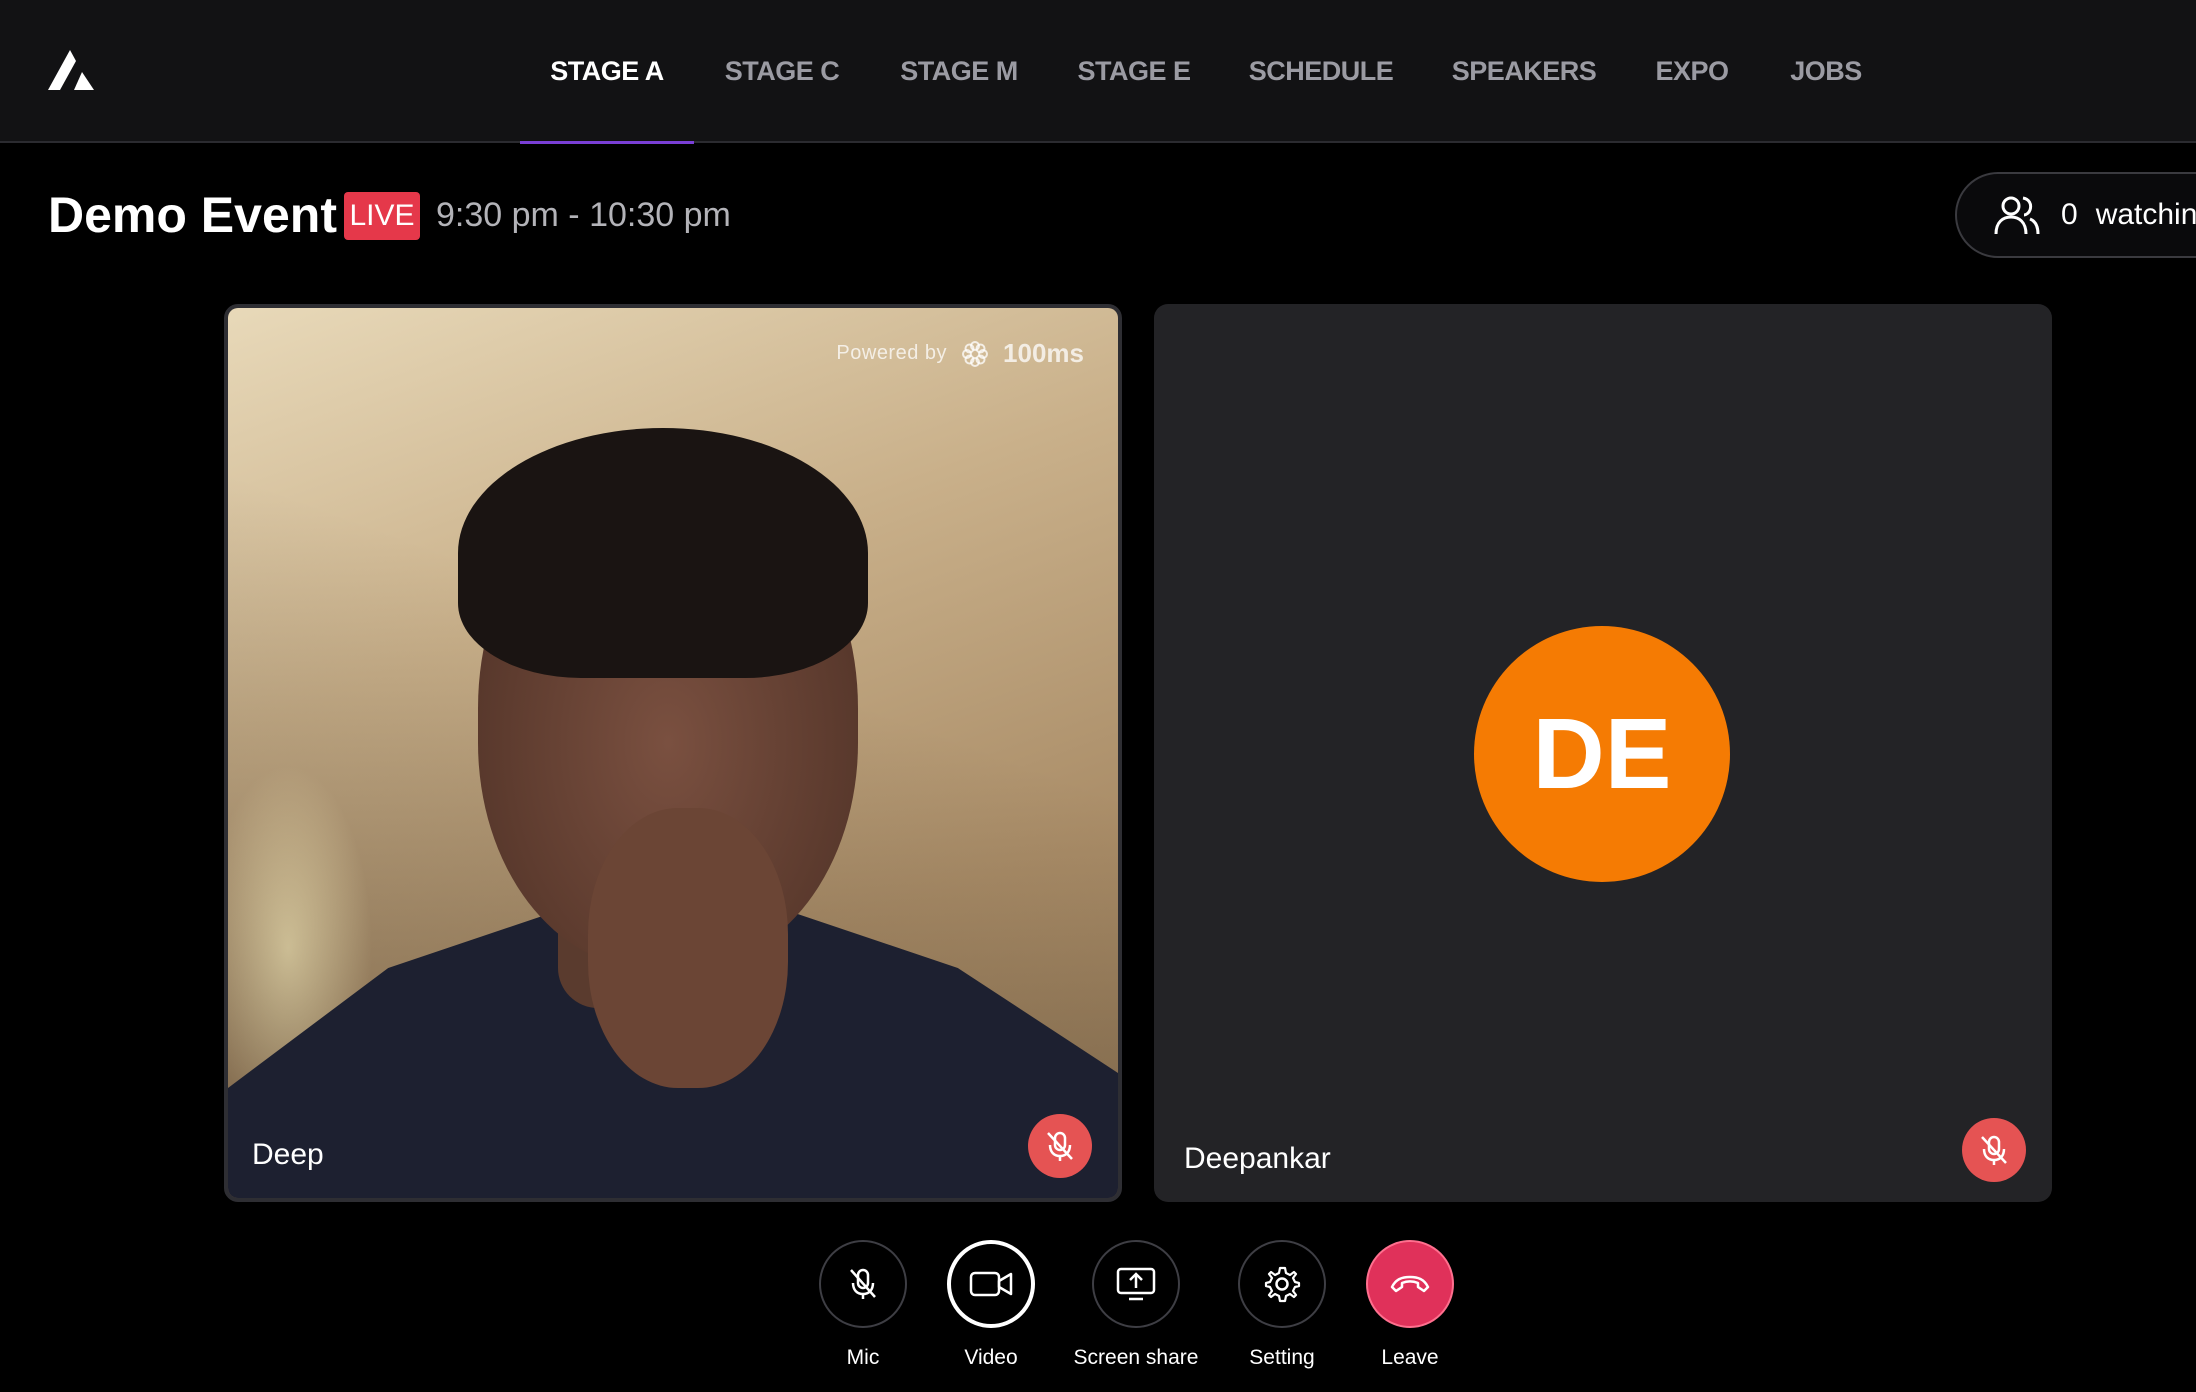 This screenshot has height=1392, width=2196. Describe the element at coordinates (607, 72) in the screenshot. I see `nav-tab-stage-a: STAGE A` at that location.